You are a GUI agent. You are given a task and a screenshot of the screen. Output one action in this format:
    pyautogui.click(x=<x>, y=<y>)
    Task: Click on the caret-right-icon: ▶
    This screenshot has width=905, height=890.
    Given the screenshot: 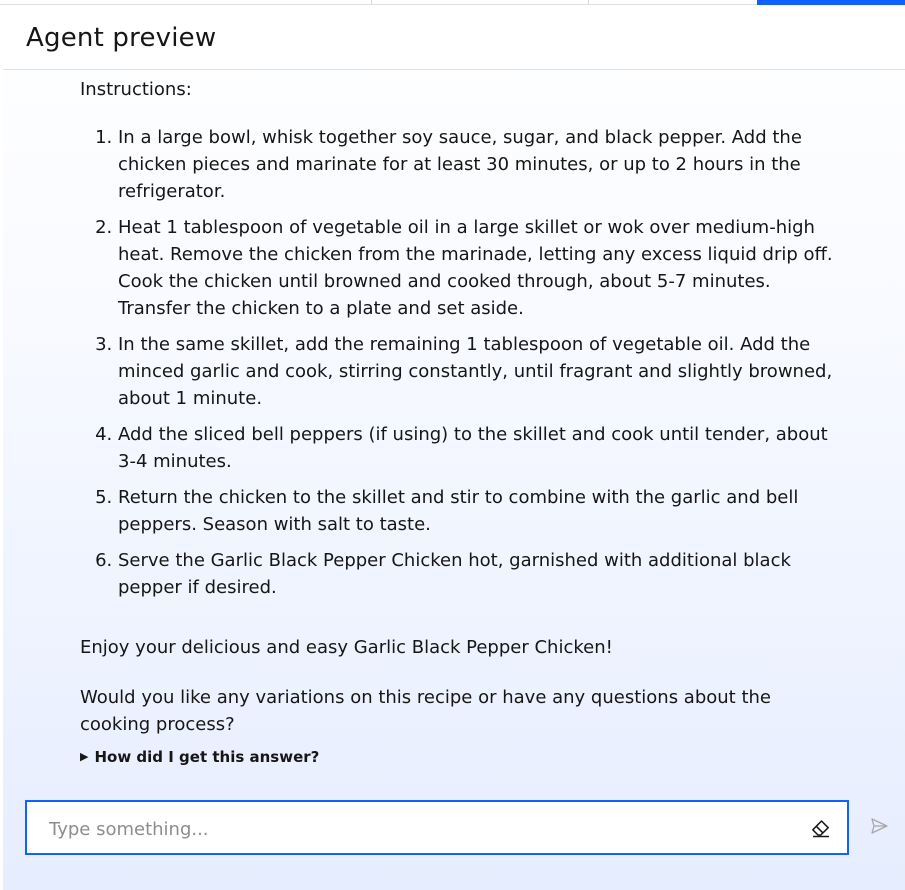 What is the action you would take?
    pyautogui.click(x=84, y=756)
    